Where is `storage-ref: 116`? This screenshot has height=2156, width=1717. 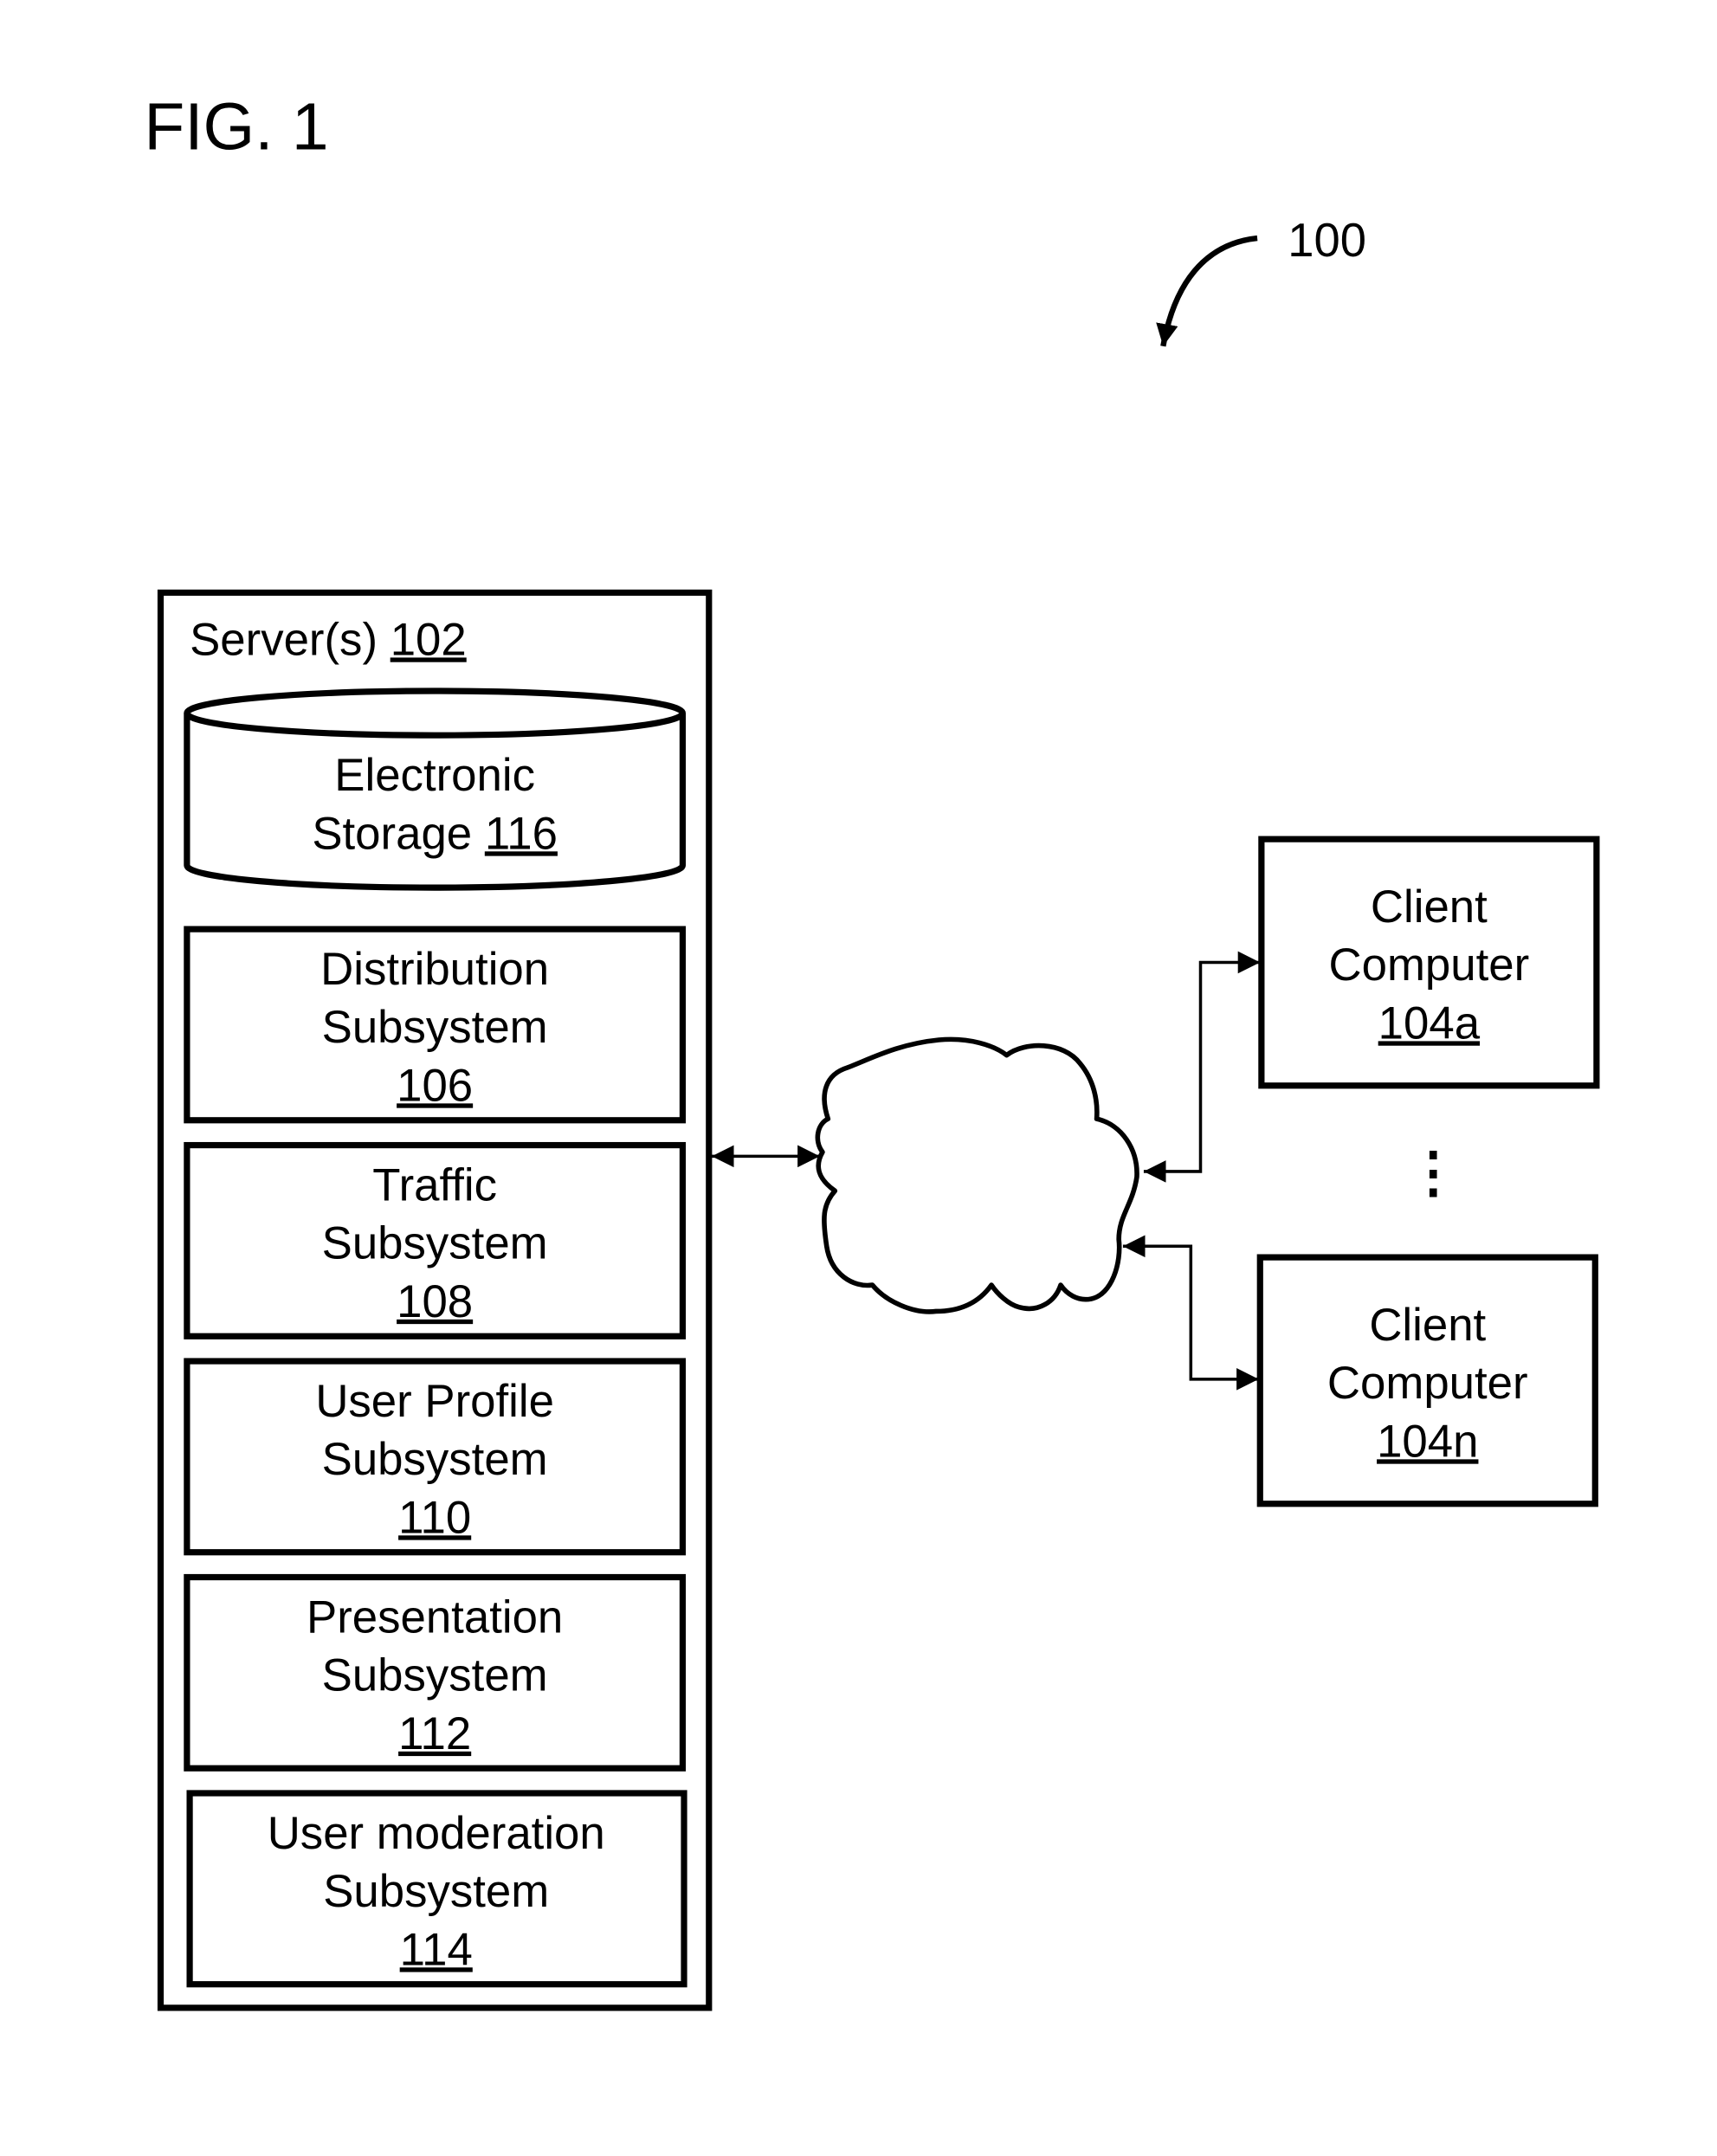
storage-ref: 116 is located at coordinates (521, 833).